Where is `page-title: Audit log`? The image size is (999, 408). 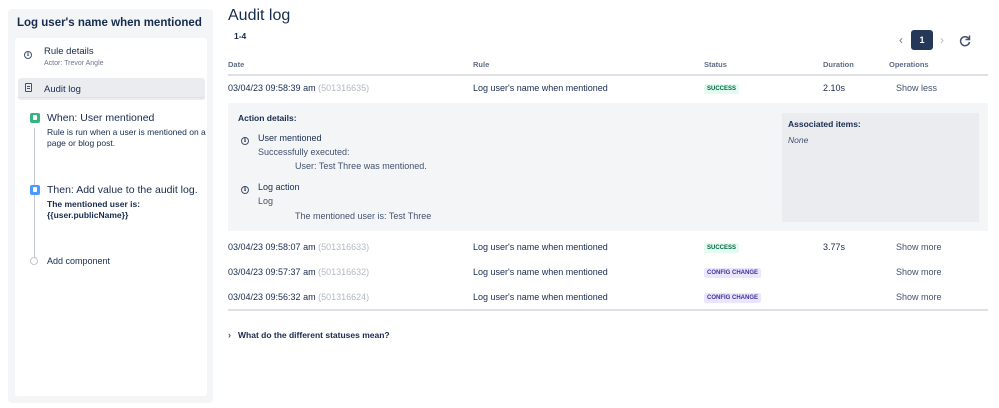 page-title: Audit log is located at coordinates (259, 15).